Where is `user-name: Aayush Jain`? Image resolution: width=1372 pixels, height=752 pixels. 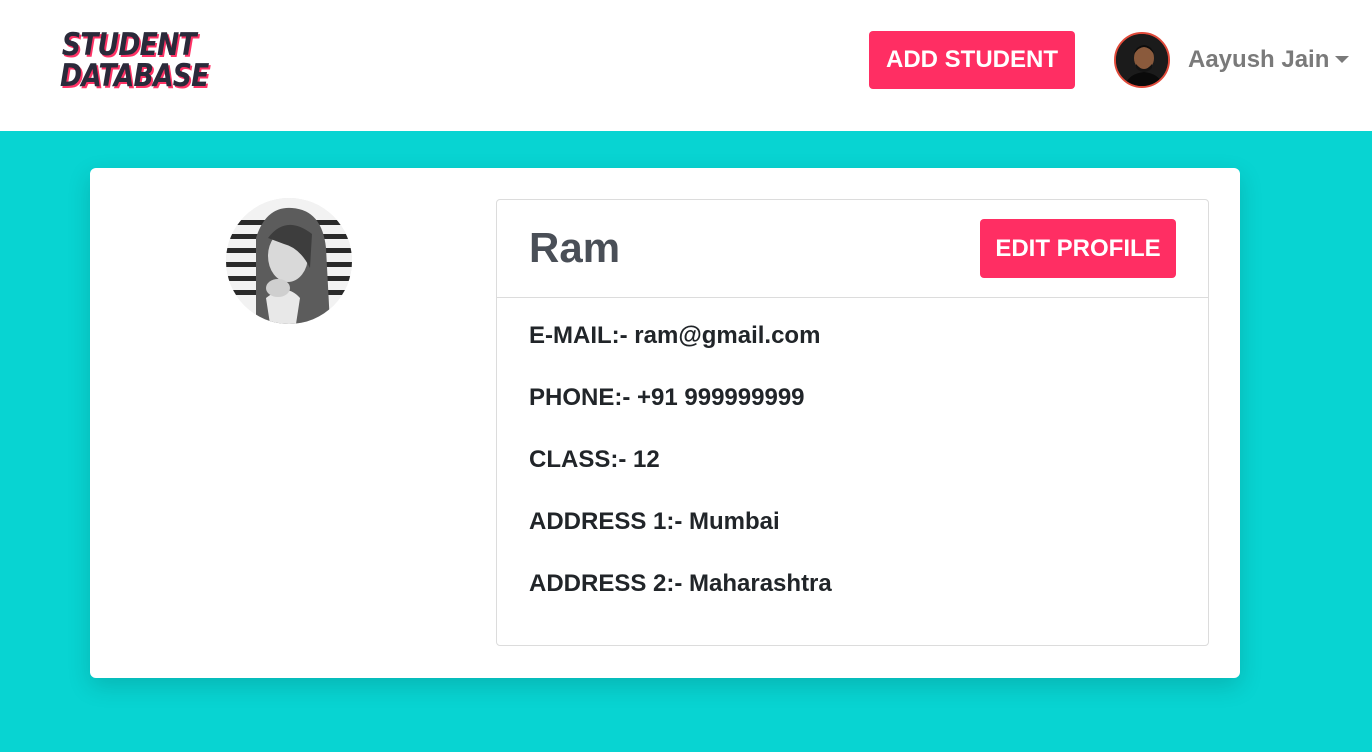
user-name: Aayush Jain is located at coordinates (1258, 60).